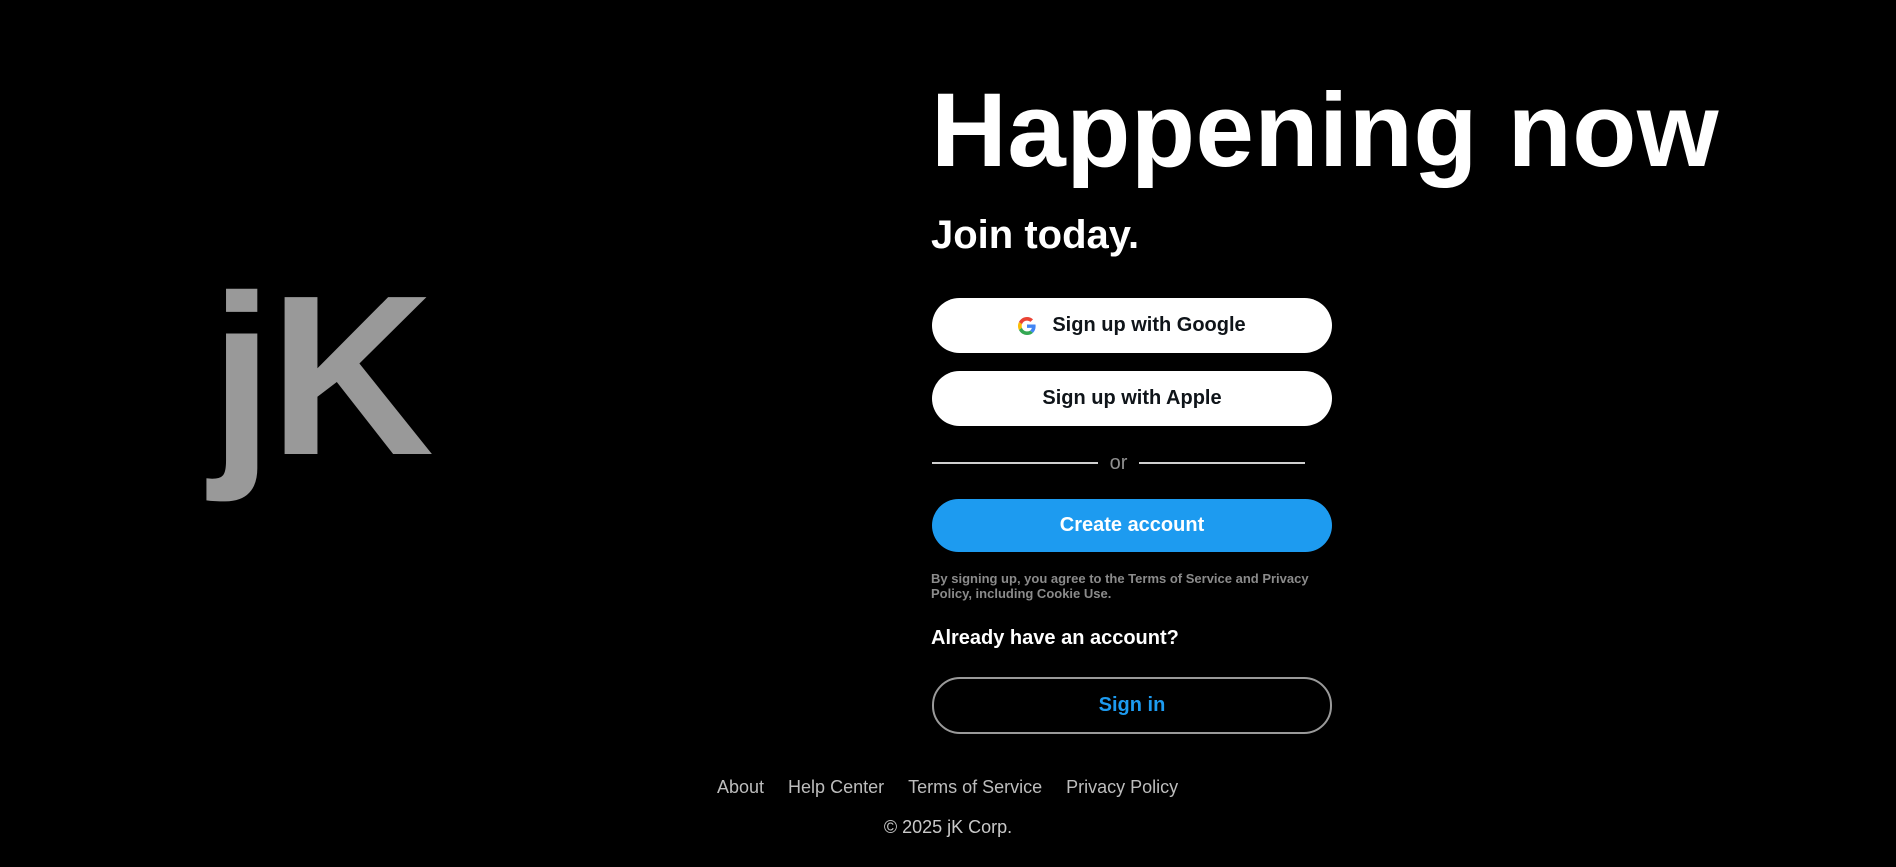  What do you see at coordinates (740, 787) in the screenshot?
I see `footer-link-about: About` at bounding box center [740, 787].